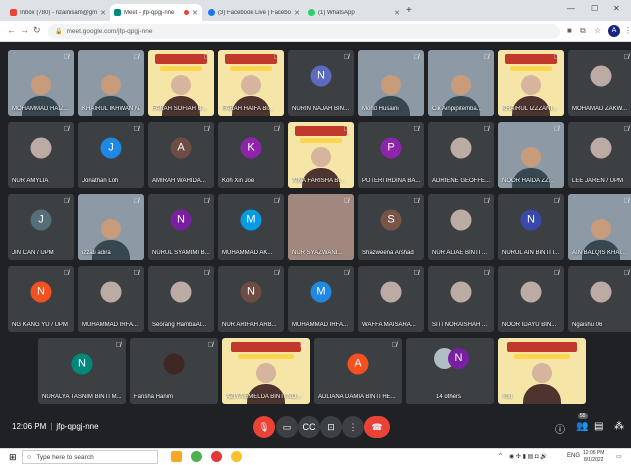 The width and height of the screenshot is (631, 465). I want to click on more-options-button: ⋮, so click(353, 427).